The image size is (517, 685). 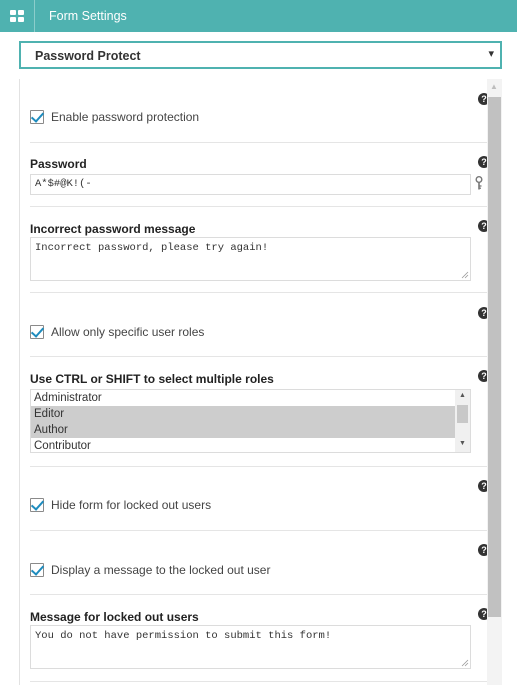 I want to click on roles-toggle-checkbox, so click(x=37, y=332).